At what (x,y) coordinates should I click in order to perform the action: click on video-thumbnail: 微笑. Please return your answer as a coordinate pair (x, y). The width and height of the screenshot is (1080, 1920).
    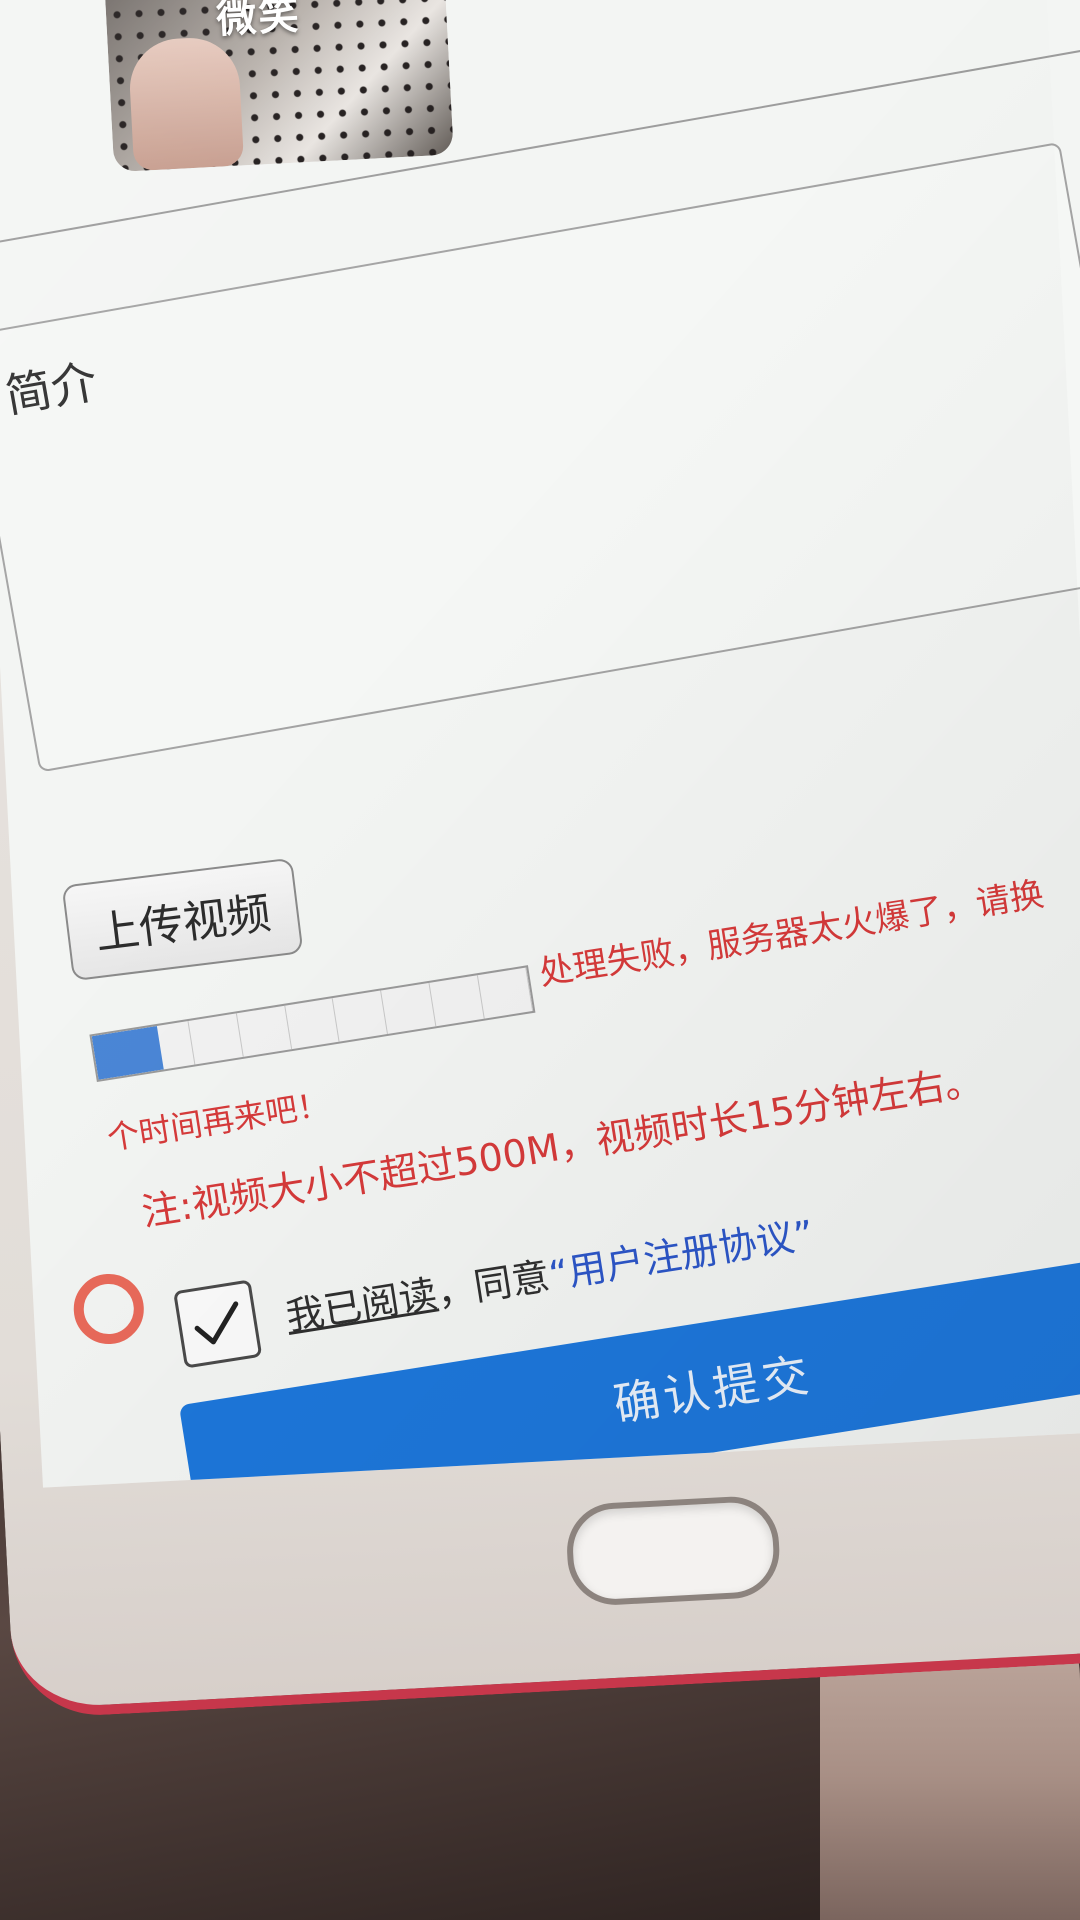
    Looking at the image, I should click on (279, 86).